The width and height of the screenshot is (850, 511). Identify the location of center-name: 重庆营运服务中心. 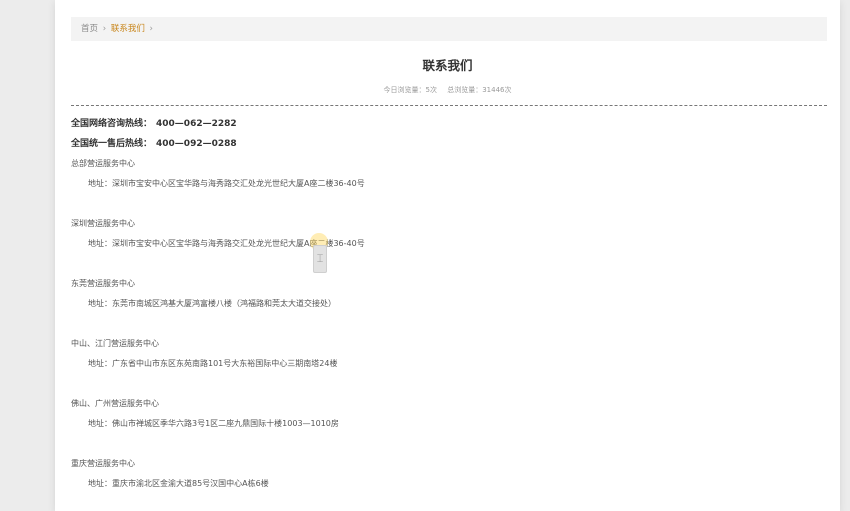
(103, 463).